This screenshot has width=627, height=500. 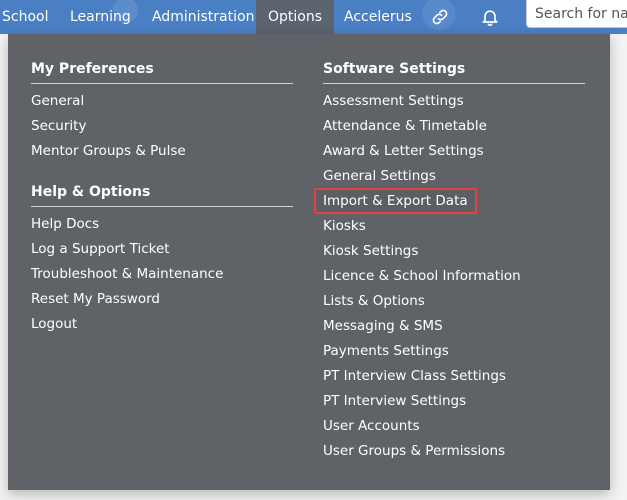 I want to click on menu-item-kiosk-settings: Kiosk Settings, so click(x=370, y=251).